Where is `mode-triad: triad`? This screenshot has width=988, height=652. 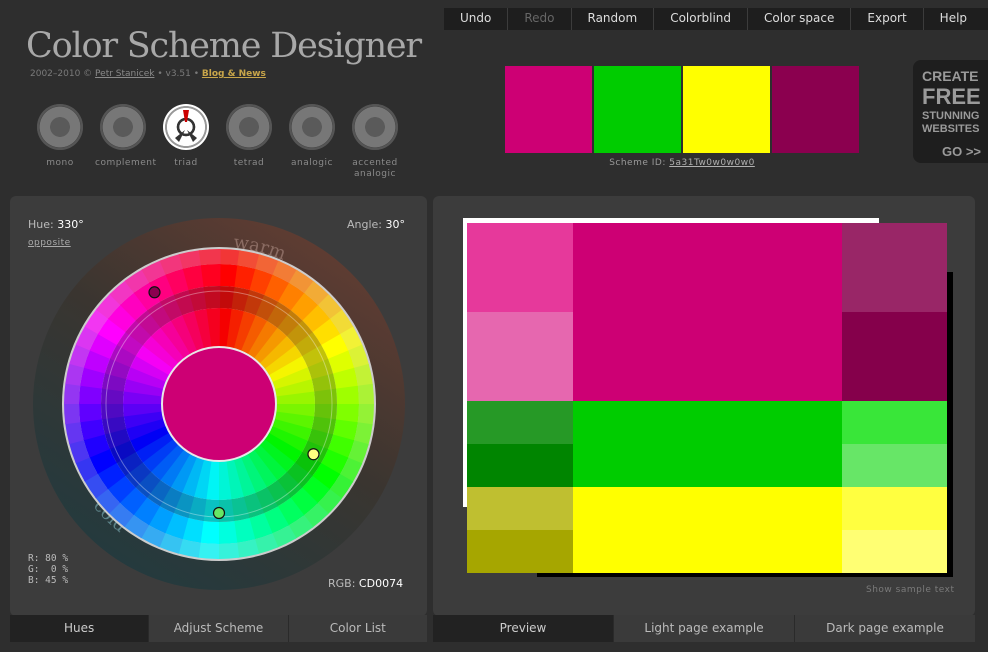
mode-triad: triad is located at coordinates (186, 136).